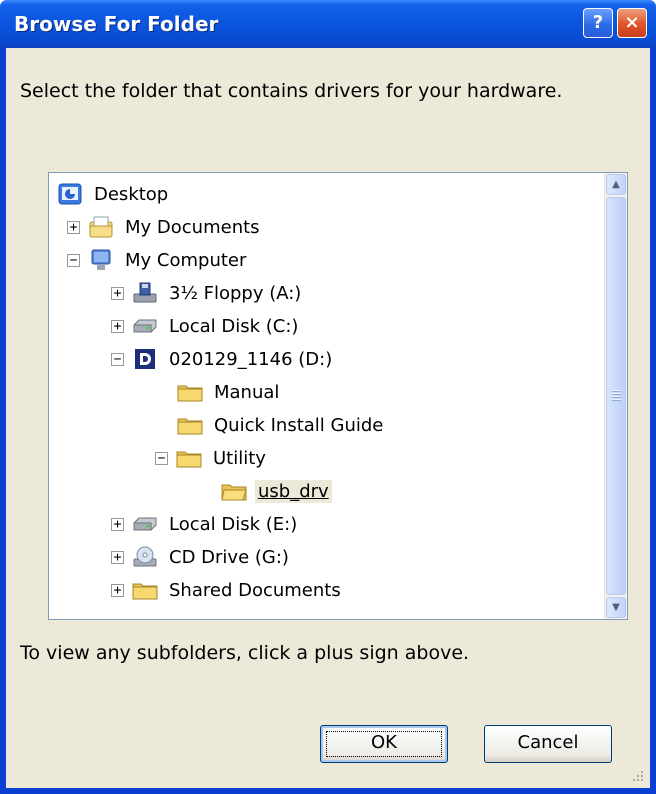 This screenshot has height=794, width=656. I want to click on tree-item-label: CD Drive (G:), so click(229, 557).